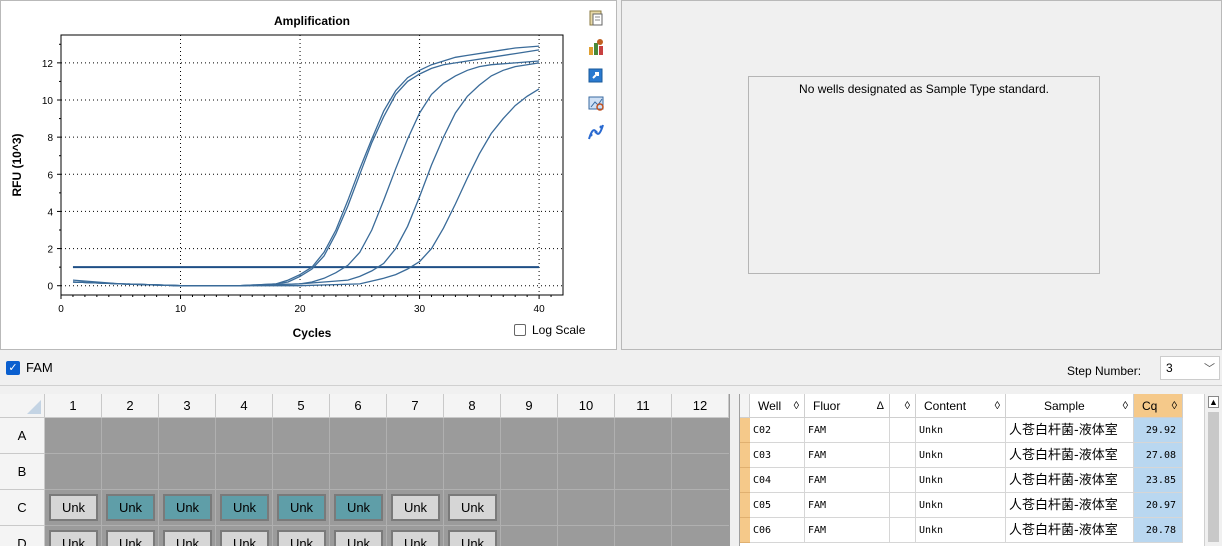 This screenshot has height=546, width=1222. I want to click on table-cell-well: C04, so click(777, 480).